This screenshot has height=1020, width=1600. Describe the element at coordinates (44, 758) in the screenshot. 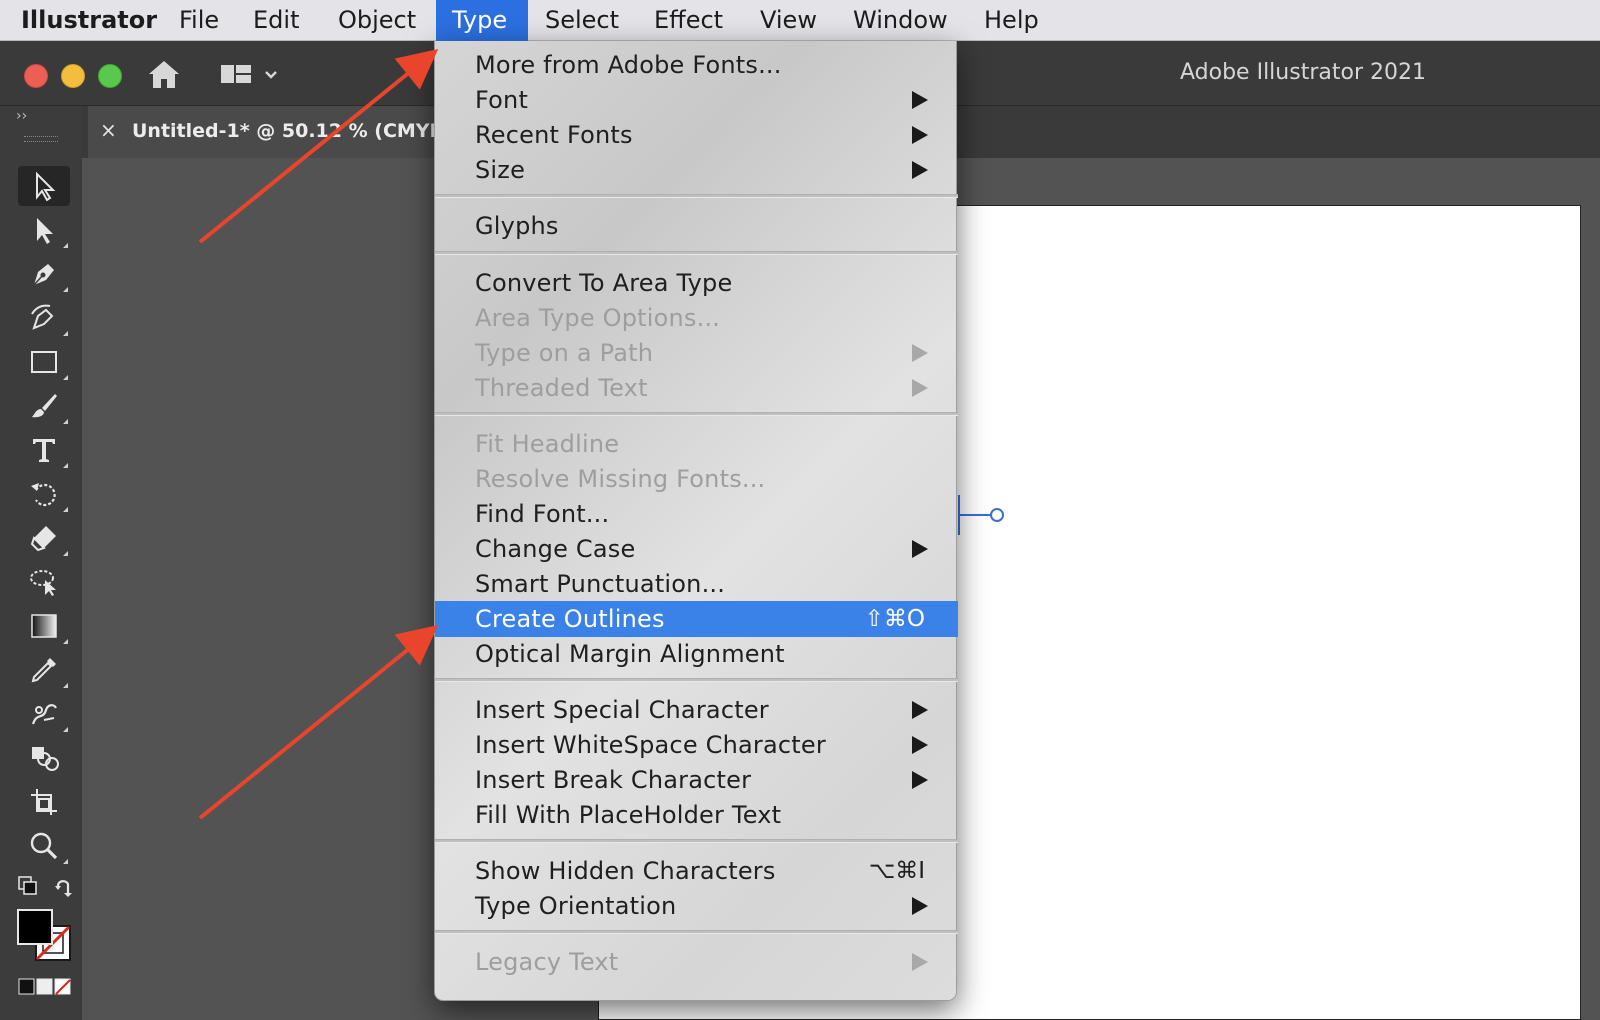

I see `shape-builder-tool-icon` at that location.